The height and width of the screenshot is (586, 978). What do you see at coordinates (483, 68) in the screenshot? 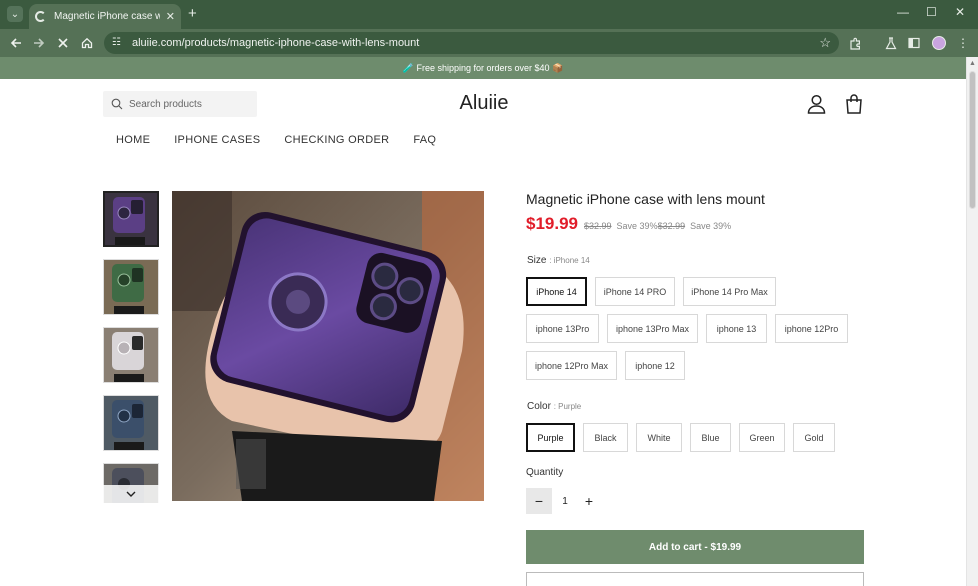
I see `announcement-bar: 🧪 Free shipping for orders over $40 📦` at bounding box center [483, 68].